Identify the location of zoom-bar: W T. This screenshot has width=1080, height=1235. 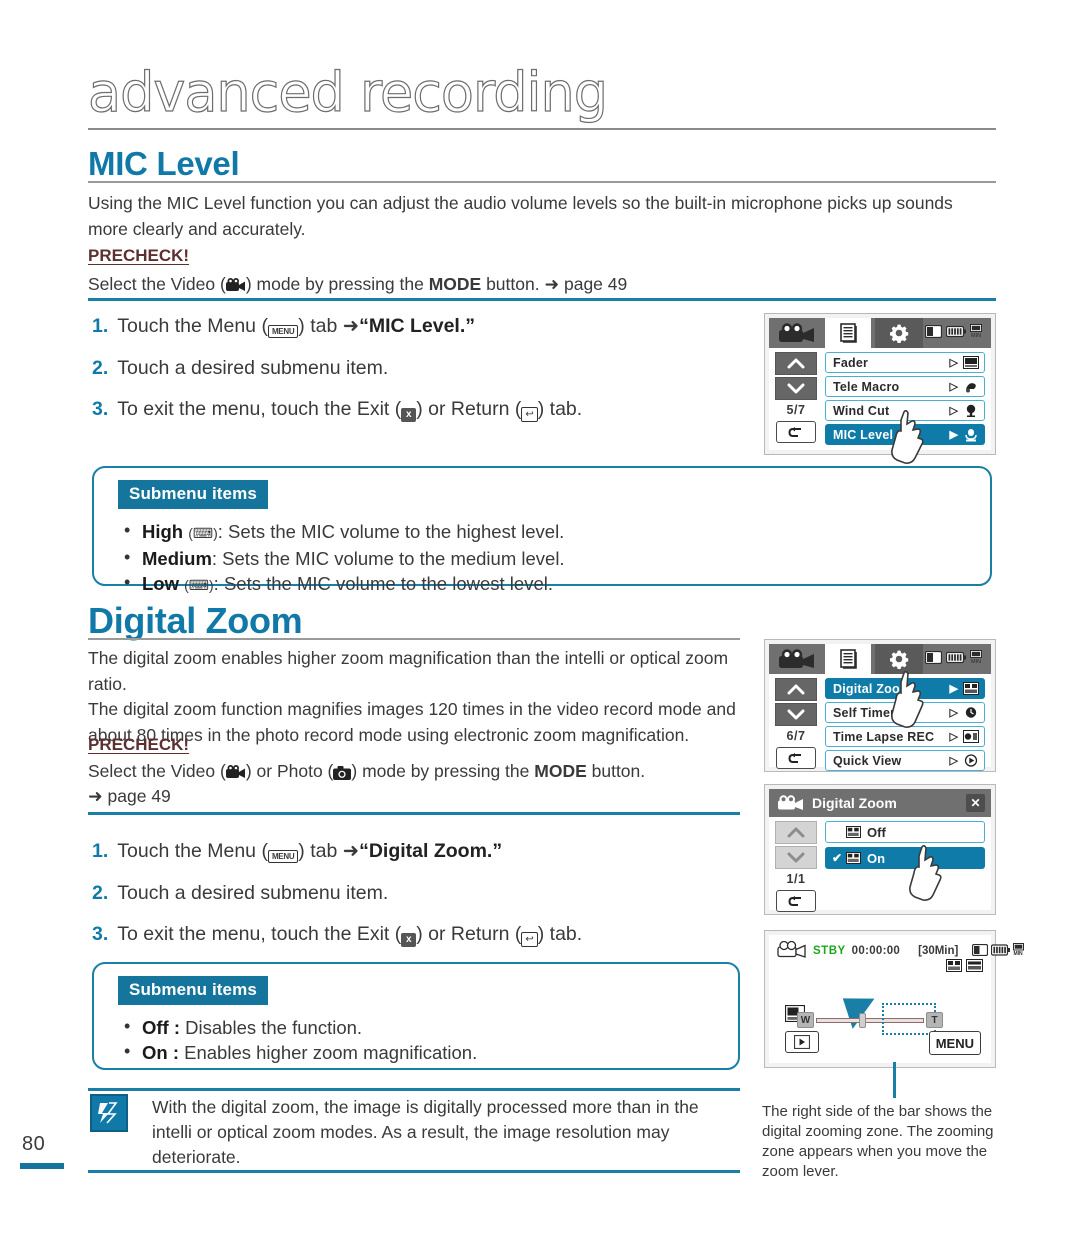
(870, 1019).